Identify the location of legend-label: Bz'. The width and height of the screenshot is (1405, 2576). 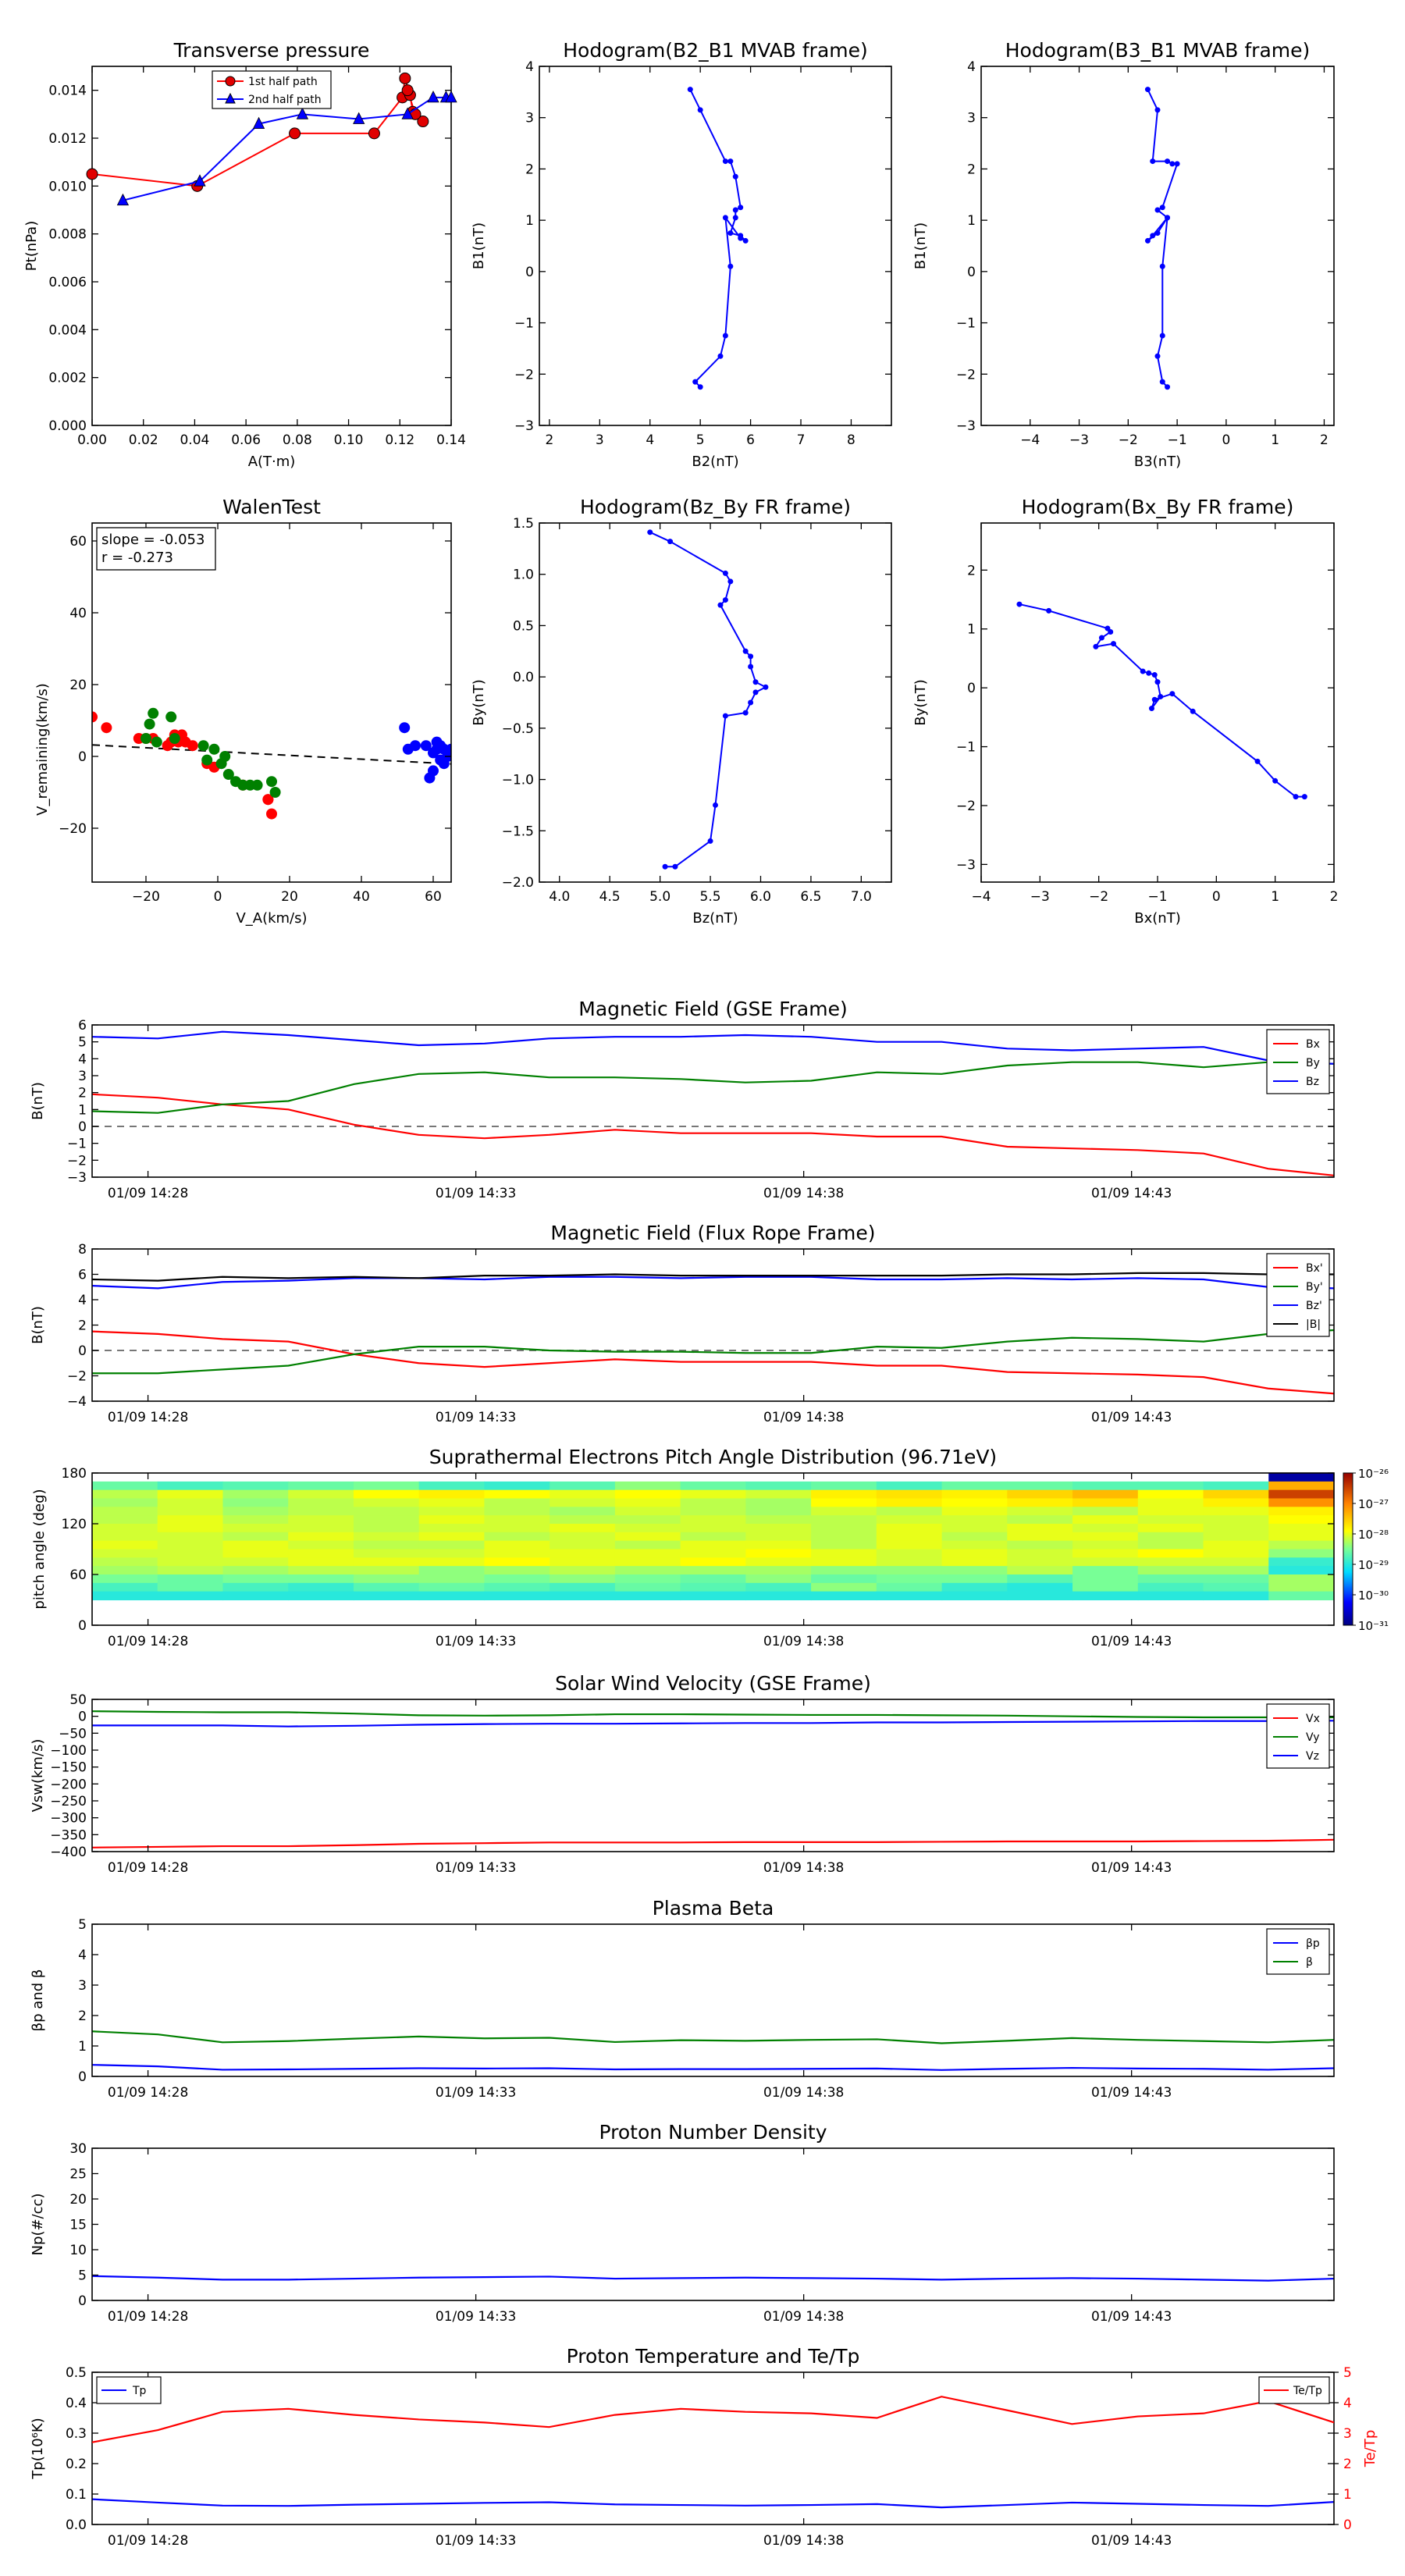
(1314, 1306).